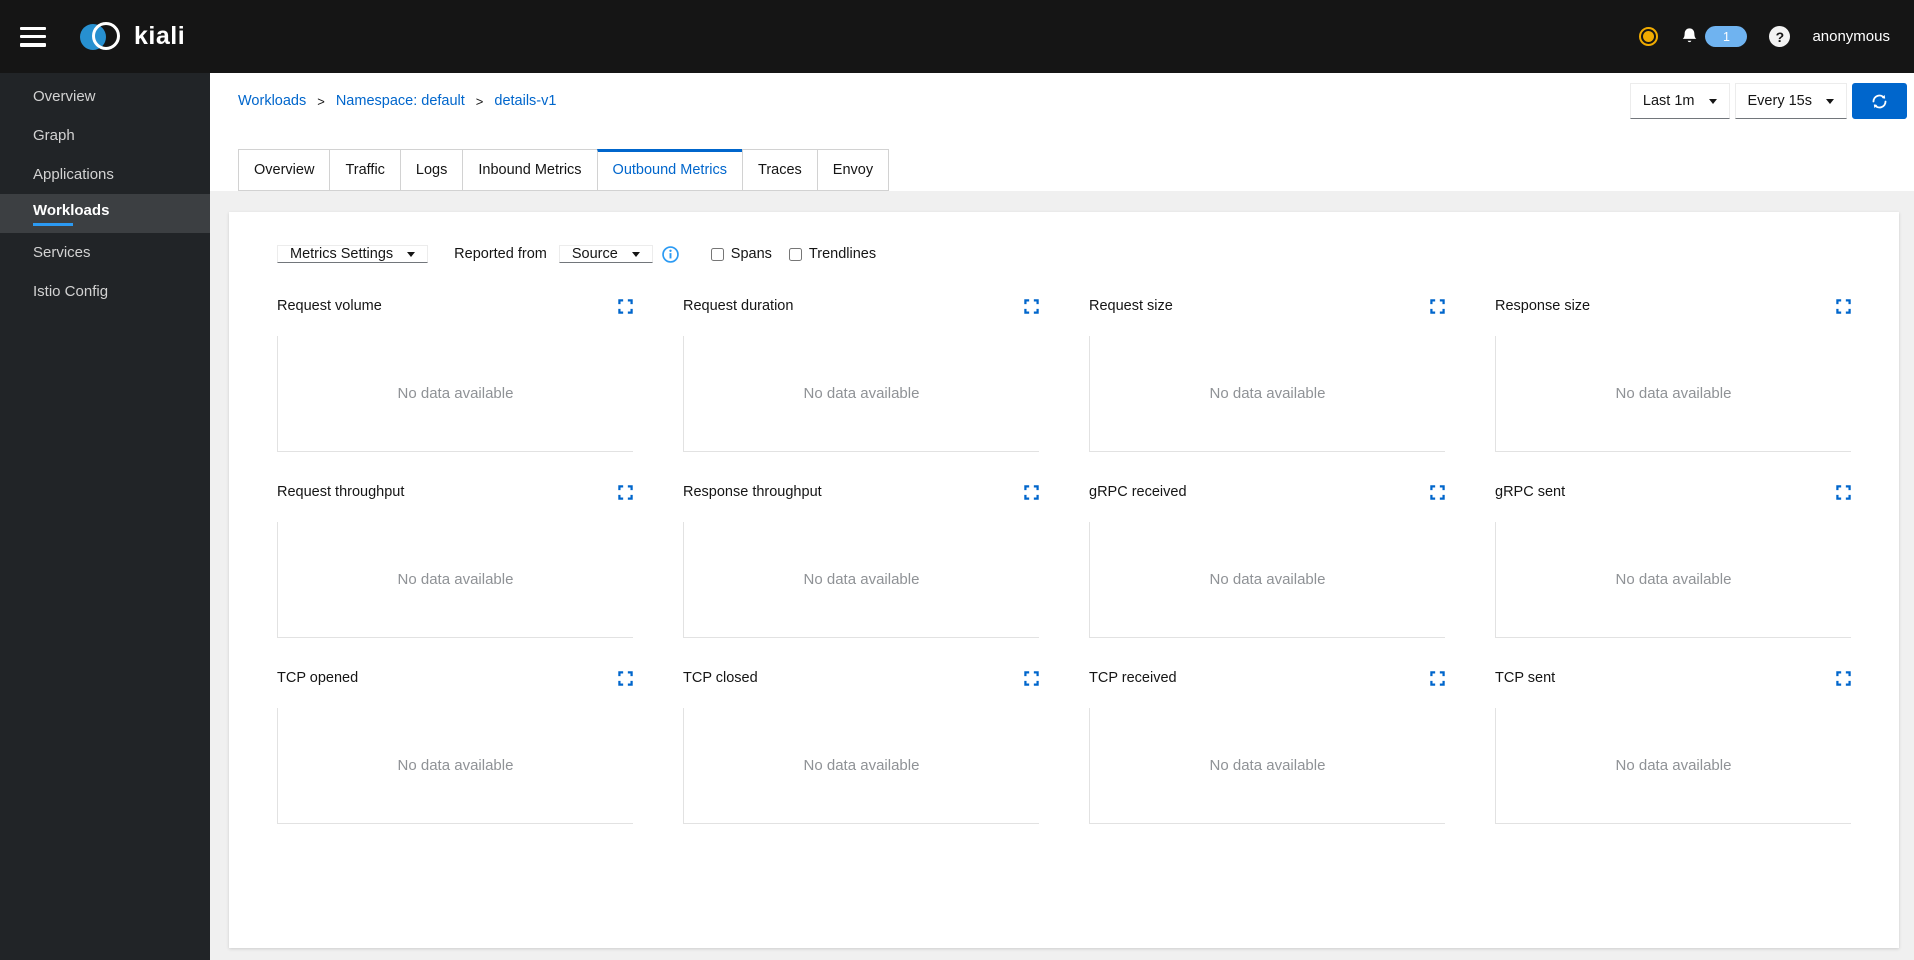 The image size is (1914, 960). Describe the element at coordinates (1138, 492) in the screenshot. I see `chart-title: gRPC received` at that location.